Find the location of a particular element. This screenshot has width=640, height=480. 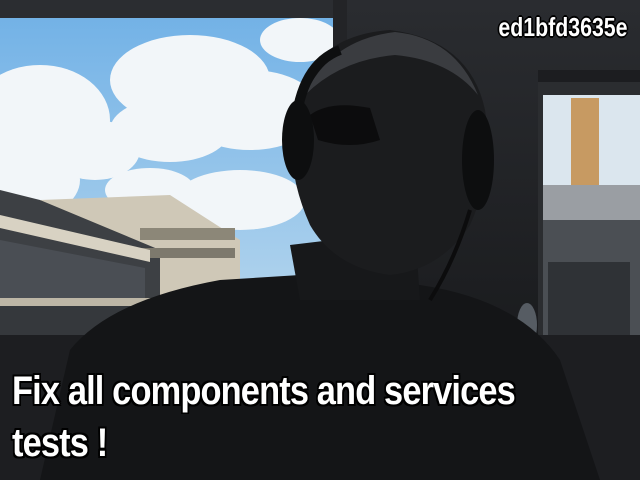

right-window is located at coordinates (589, 210).